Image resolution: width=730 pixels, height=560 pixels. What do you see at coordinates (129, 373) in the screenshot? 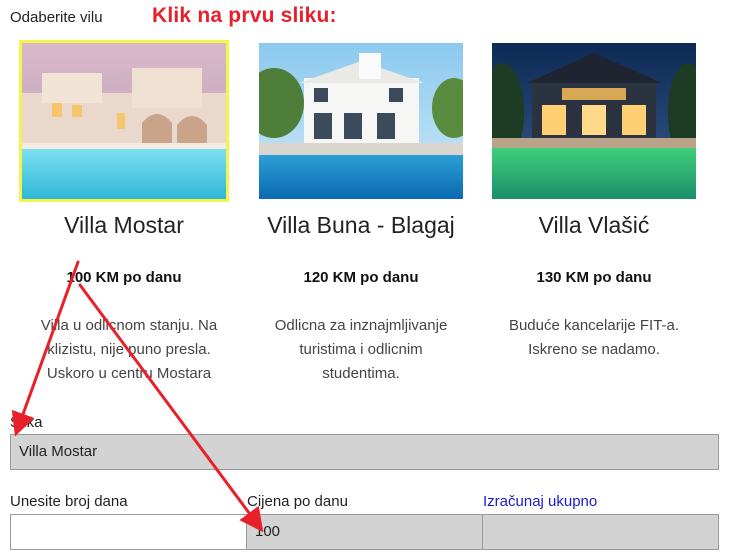
I see `desc-line: Uskoro u centru Mostara` at bounding box center [129, 373].